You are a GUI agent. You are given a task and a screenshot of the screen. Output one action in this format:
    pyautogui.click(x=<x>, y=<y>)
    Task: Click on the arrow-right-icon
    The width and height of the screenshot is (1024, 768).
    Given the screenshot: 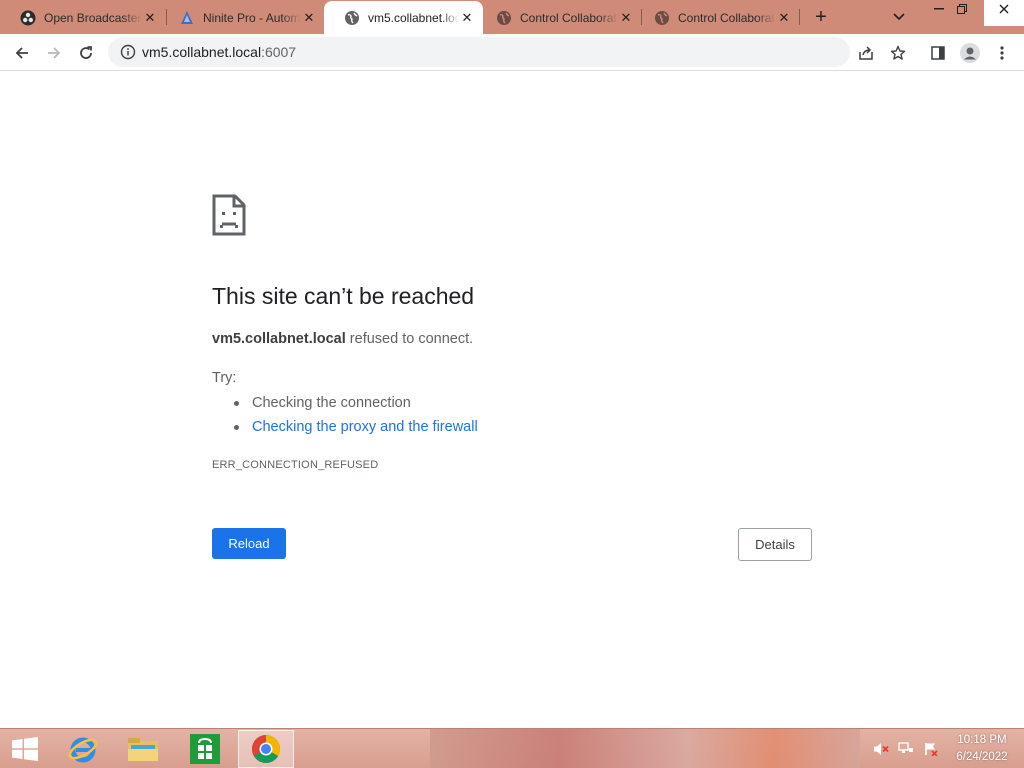 What is the action you would take?
    pyautogui.click(x=54, y=53)
    